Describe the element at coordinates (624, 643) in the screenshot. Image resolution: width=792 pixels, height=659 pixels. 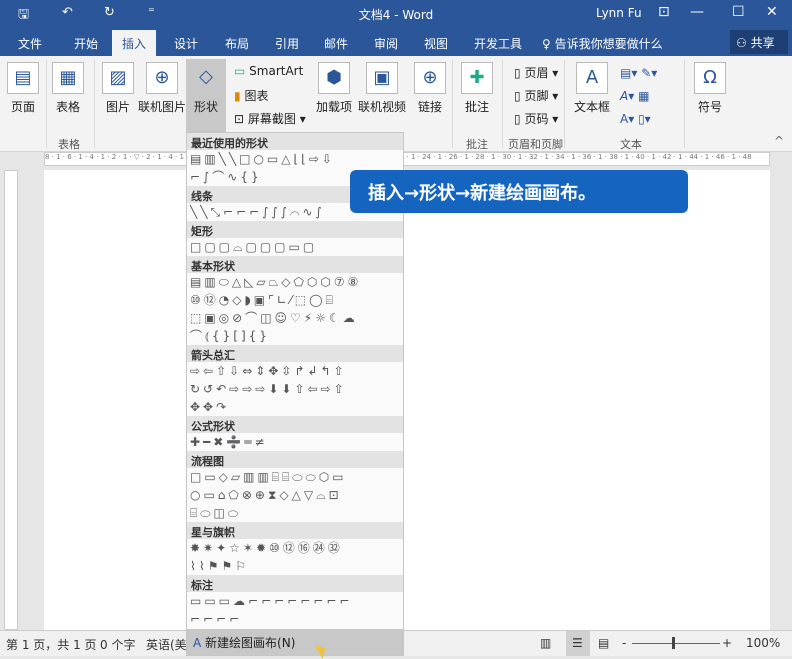
I see `zoom-out-button: -` at that location.